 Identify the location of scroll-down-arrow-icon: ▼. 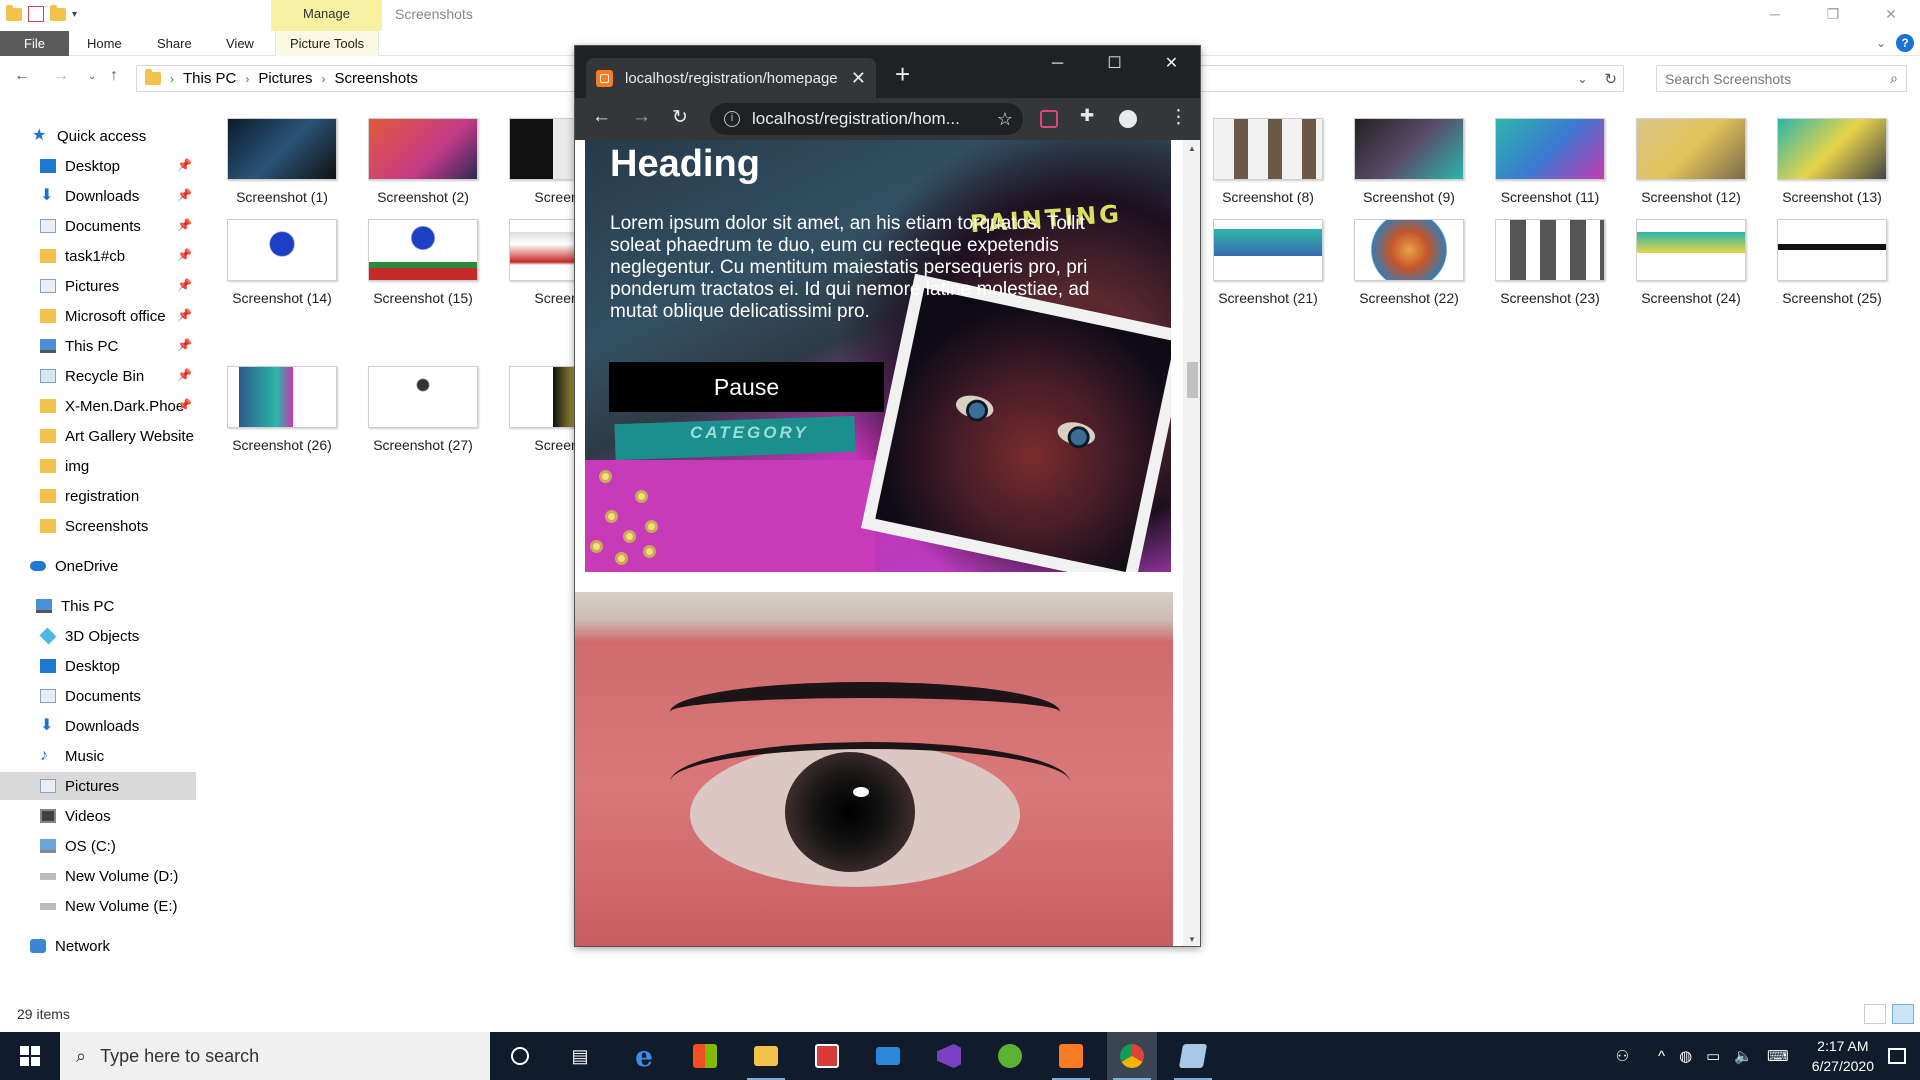
(1192, 939).